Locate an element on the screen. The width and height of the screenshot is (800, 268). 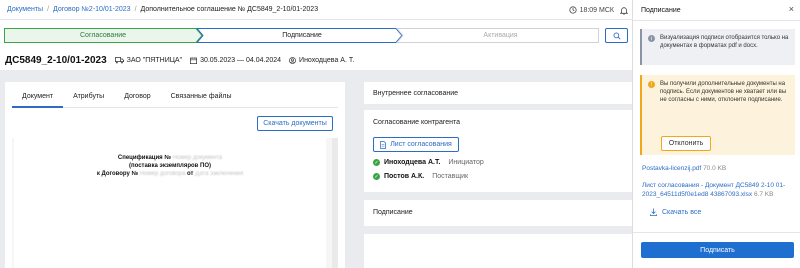
close-icon: × is located at coordinates (791, 9).